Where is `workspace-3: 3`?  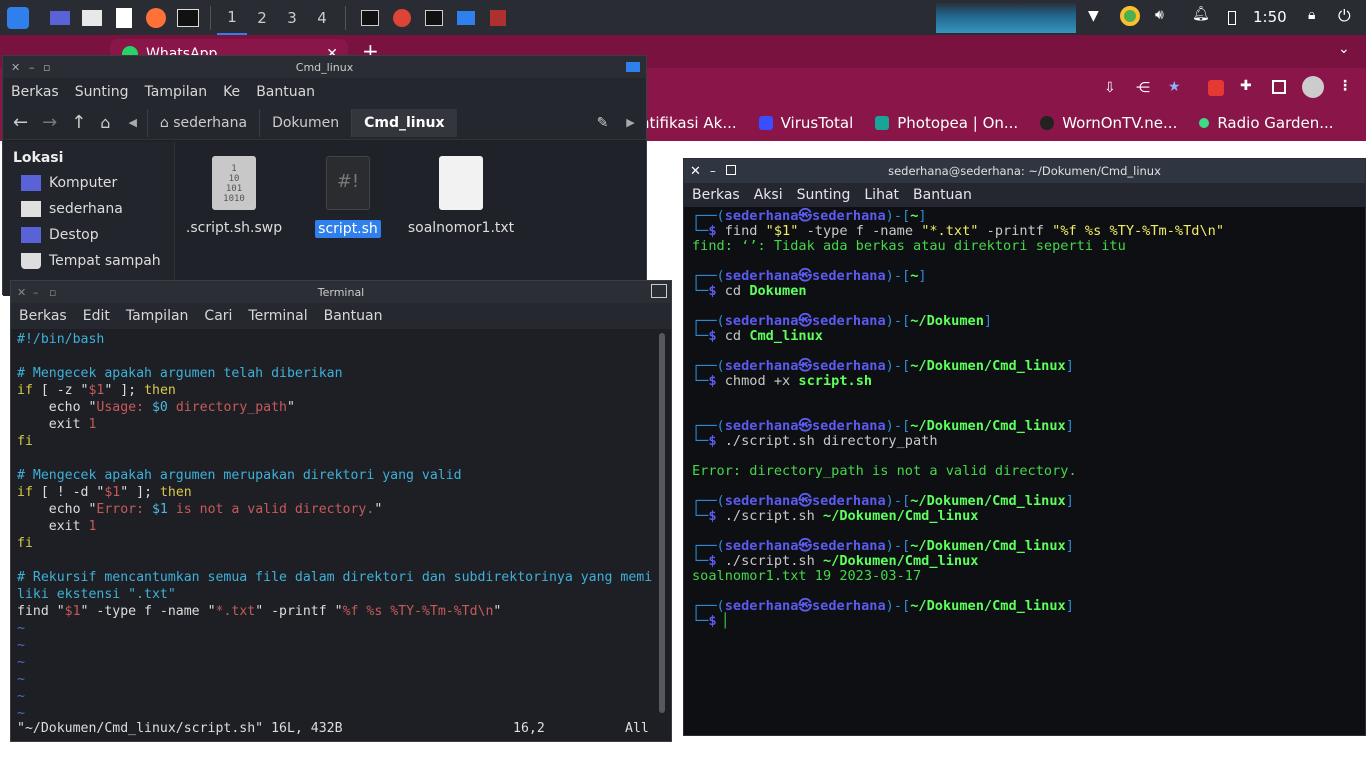
workspace-3: 3 is located at coordinates (292, 17).